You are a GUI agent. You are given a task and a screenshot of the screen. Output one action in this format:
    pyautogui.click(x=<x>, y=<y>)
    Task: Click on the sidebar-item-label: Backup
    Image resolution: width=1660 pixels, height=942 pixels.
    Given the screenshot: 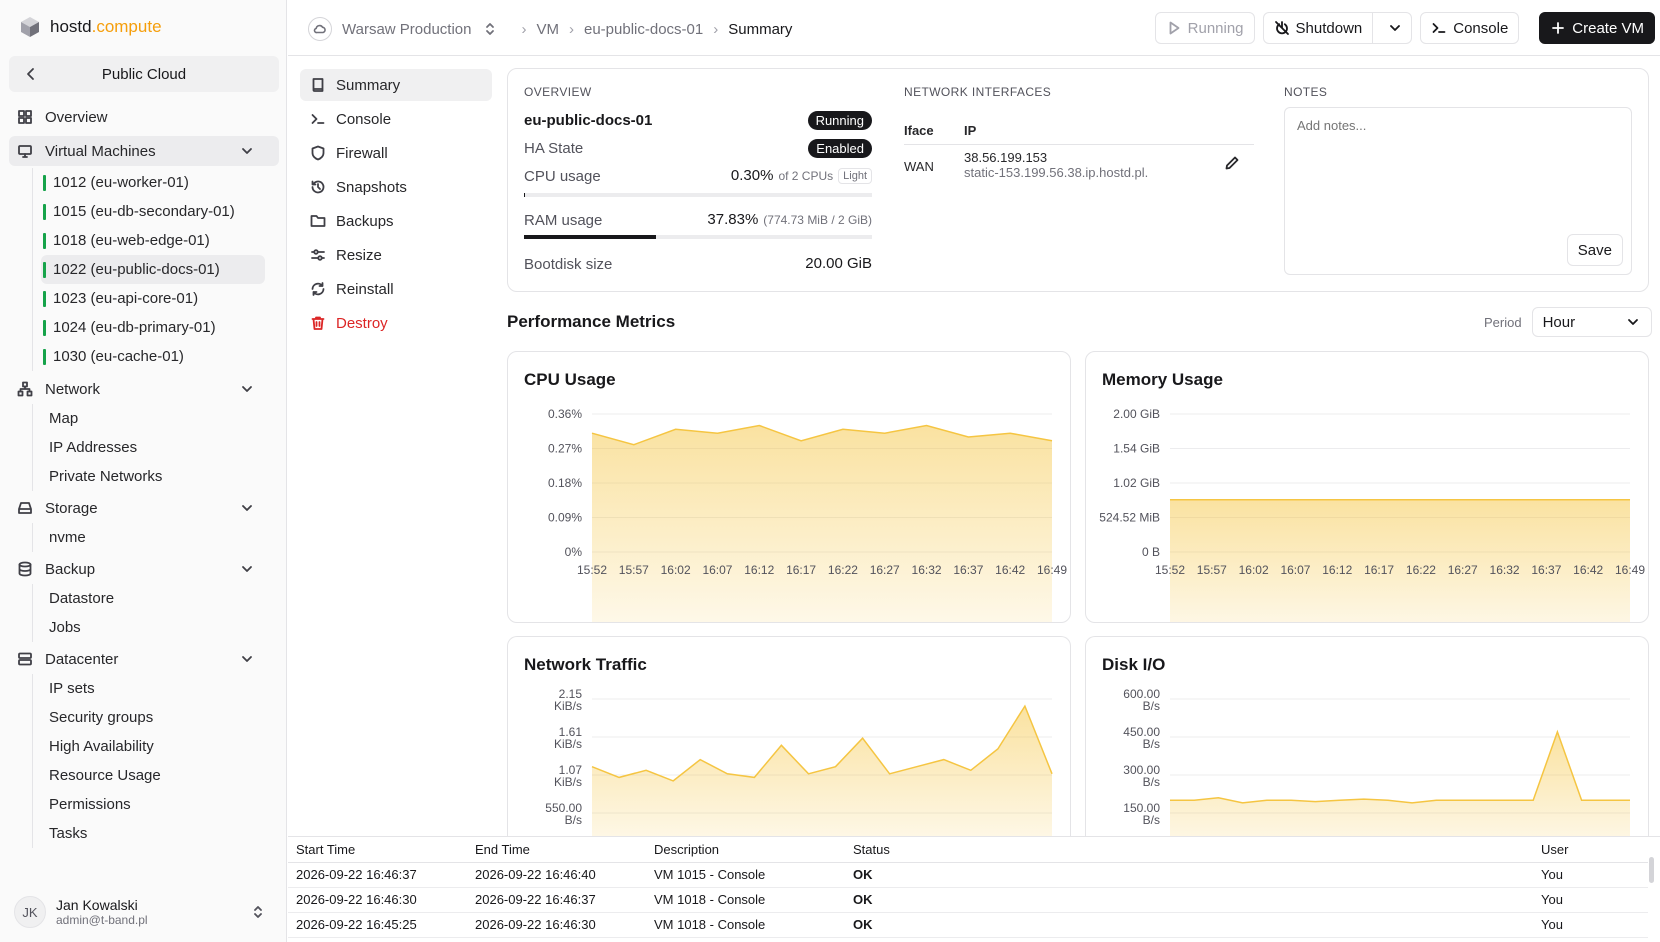 What is the action you would take?
    pyautogui.click(x=70, y=569)
    